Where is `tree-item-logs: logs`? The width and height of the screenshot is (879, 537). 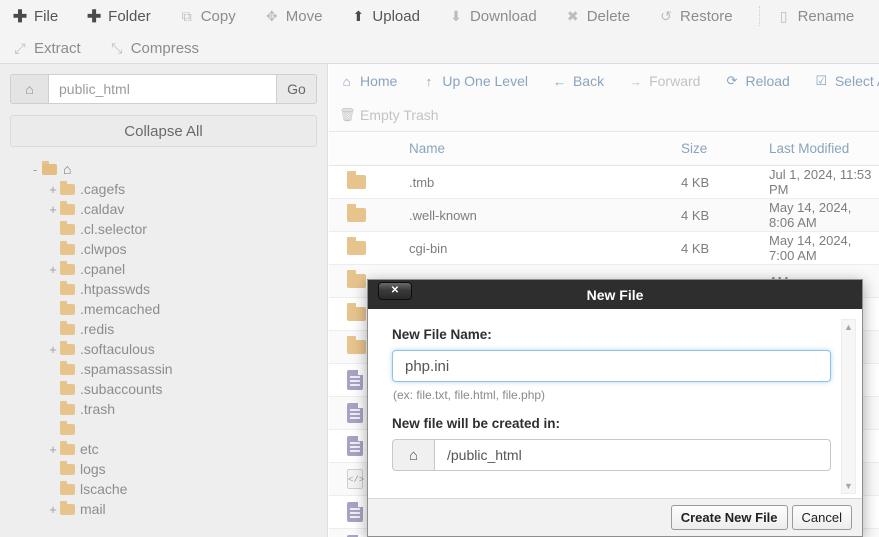 tree-item-logs: logs is located at coordinates (163, 469).